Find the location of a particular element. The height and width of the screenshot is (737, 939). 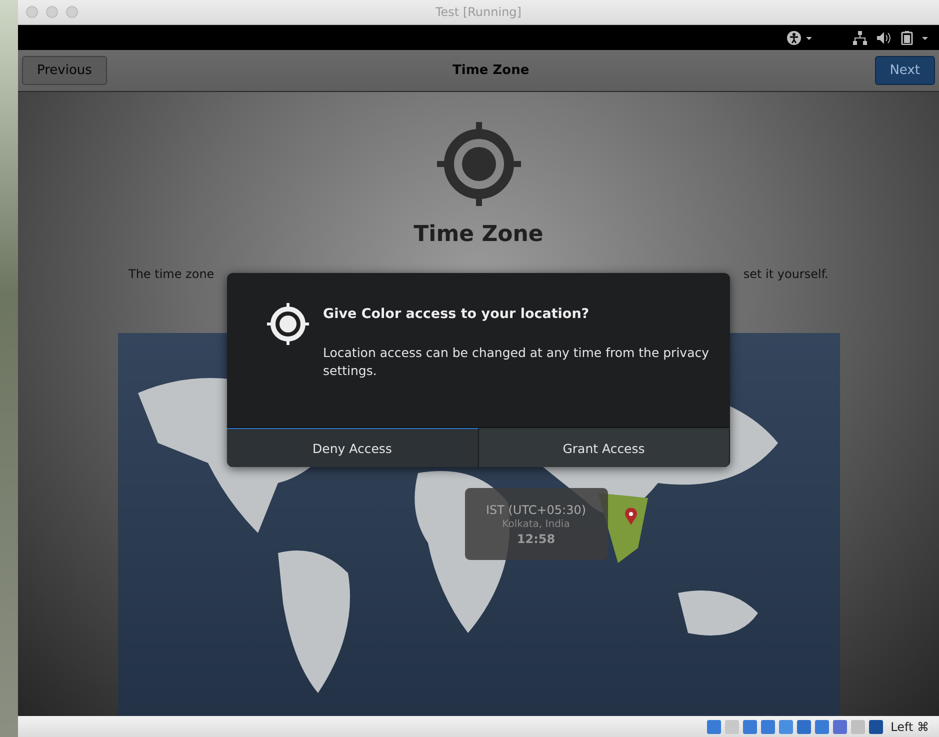

volume-icon is located at coordinates (884, 37).